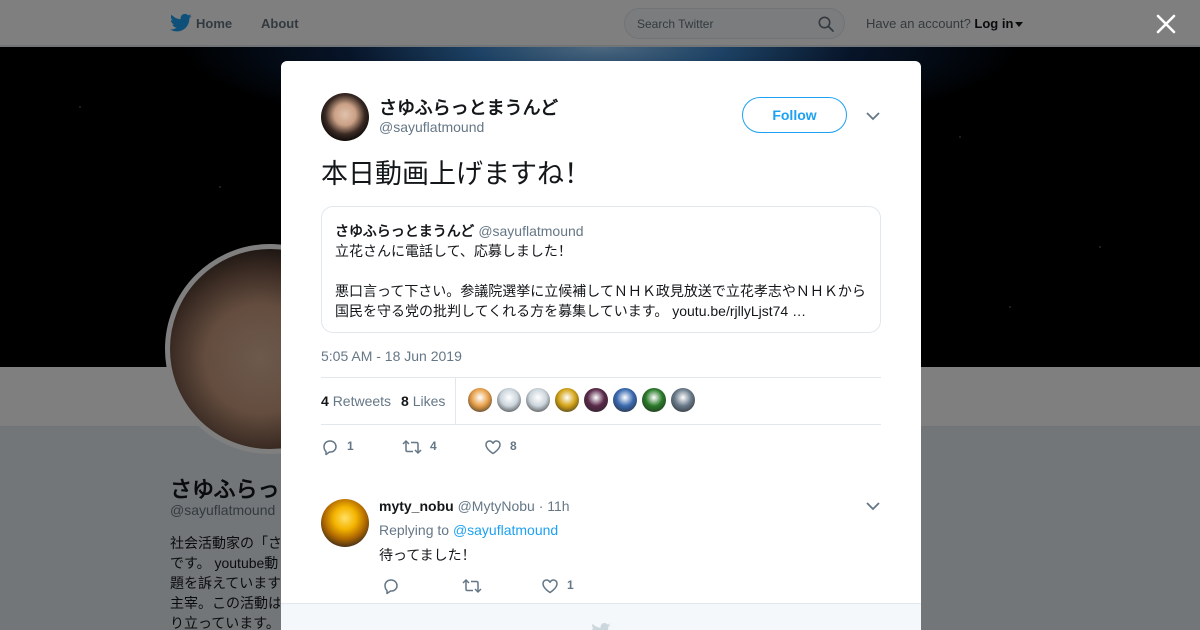  What do you see at coordinates (496, 506) in the screenshot?
I see `reply-author-handle: @MytyNobu` at bounding box center [496, 506].